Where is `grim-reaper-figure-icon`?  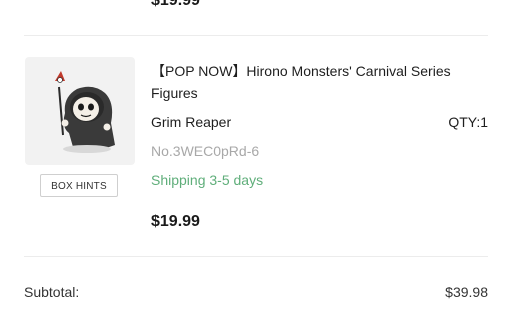
grim-reaper-figure-icon is located at coordinates (85, 112).